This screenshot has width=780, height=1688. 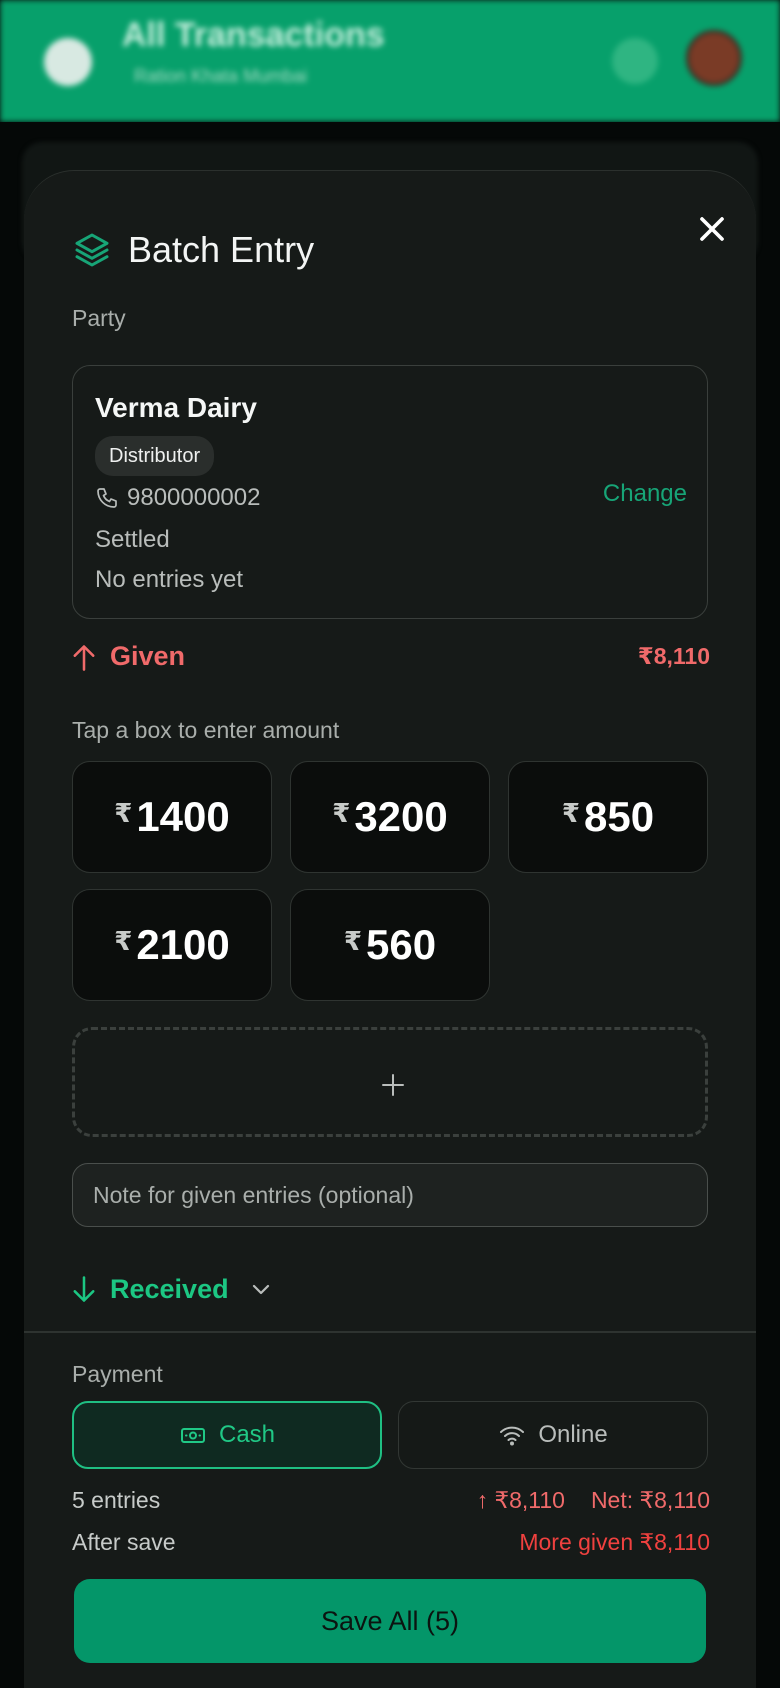 What do you see at coordinates (390, 1332) in the screenshot?
I see `section-divider` at bounding box center [390, 1332].